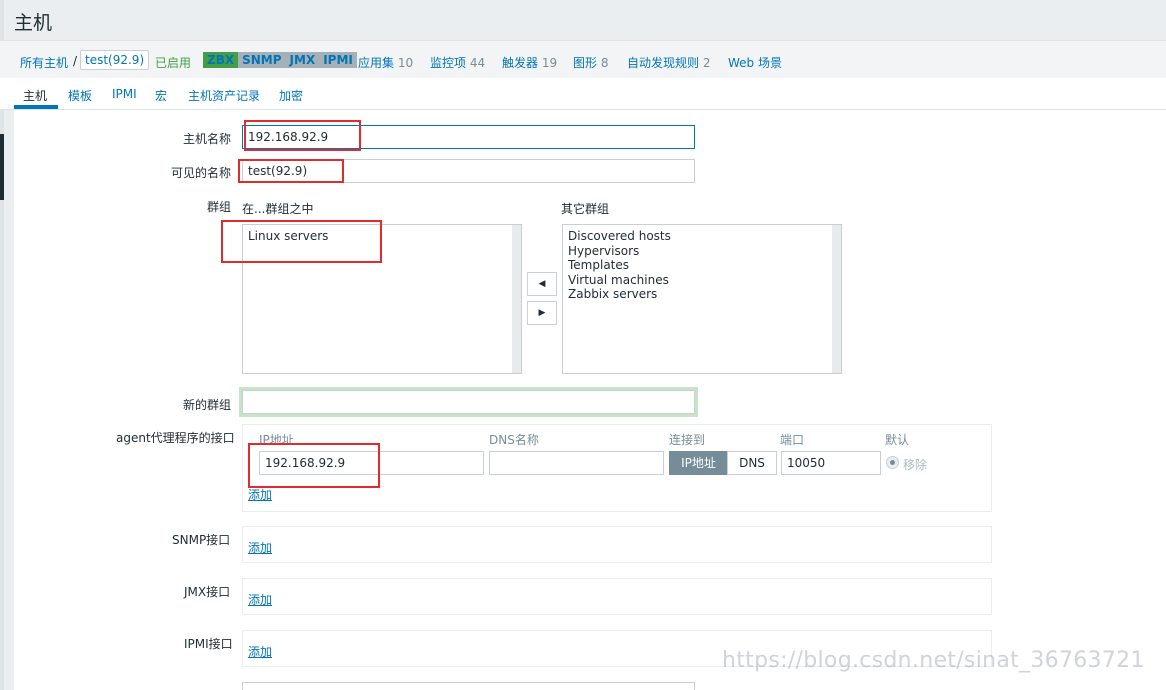 This screenshot has height=690, width=1166. What do you see at coordinates (933, 660) in the screenshot?
I see `watermark: https://blog.csdn.net/sinat_36763721` at bounding box center [933, 660].